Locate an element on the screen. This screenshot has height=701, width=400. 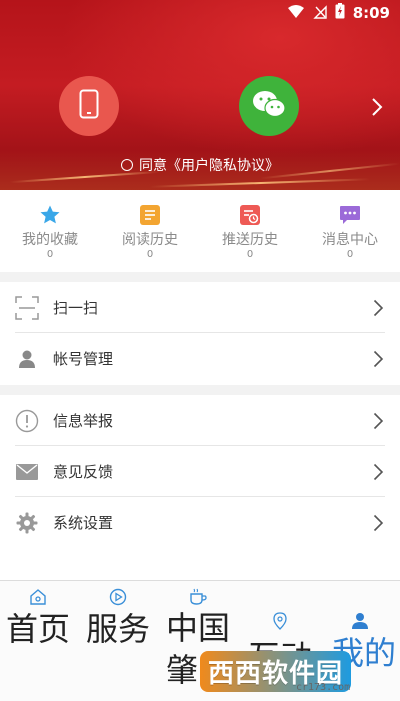
status-time: 8:09 is located at coordinates (371, 13).